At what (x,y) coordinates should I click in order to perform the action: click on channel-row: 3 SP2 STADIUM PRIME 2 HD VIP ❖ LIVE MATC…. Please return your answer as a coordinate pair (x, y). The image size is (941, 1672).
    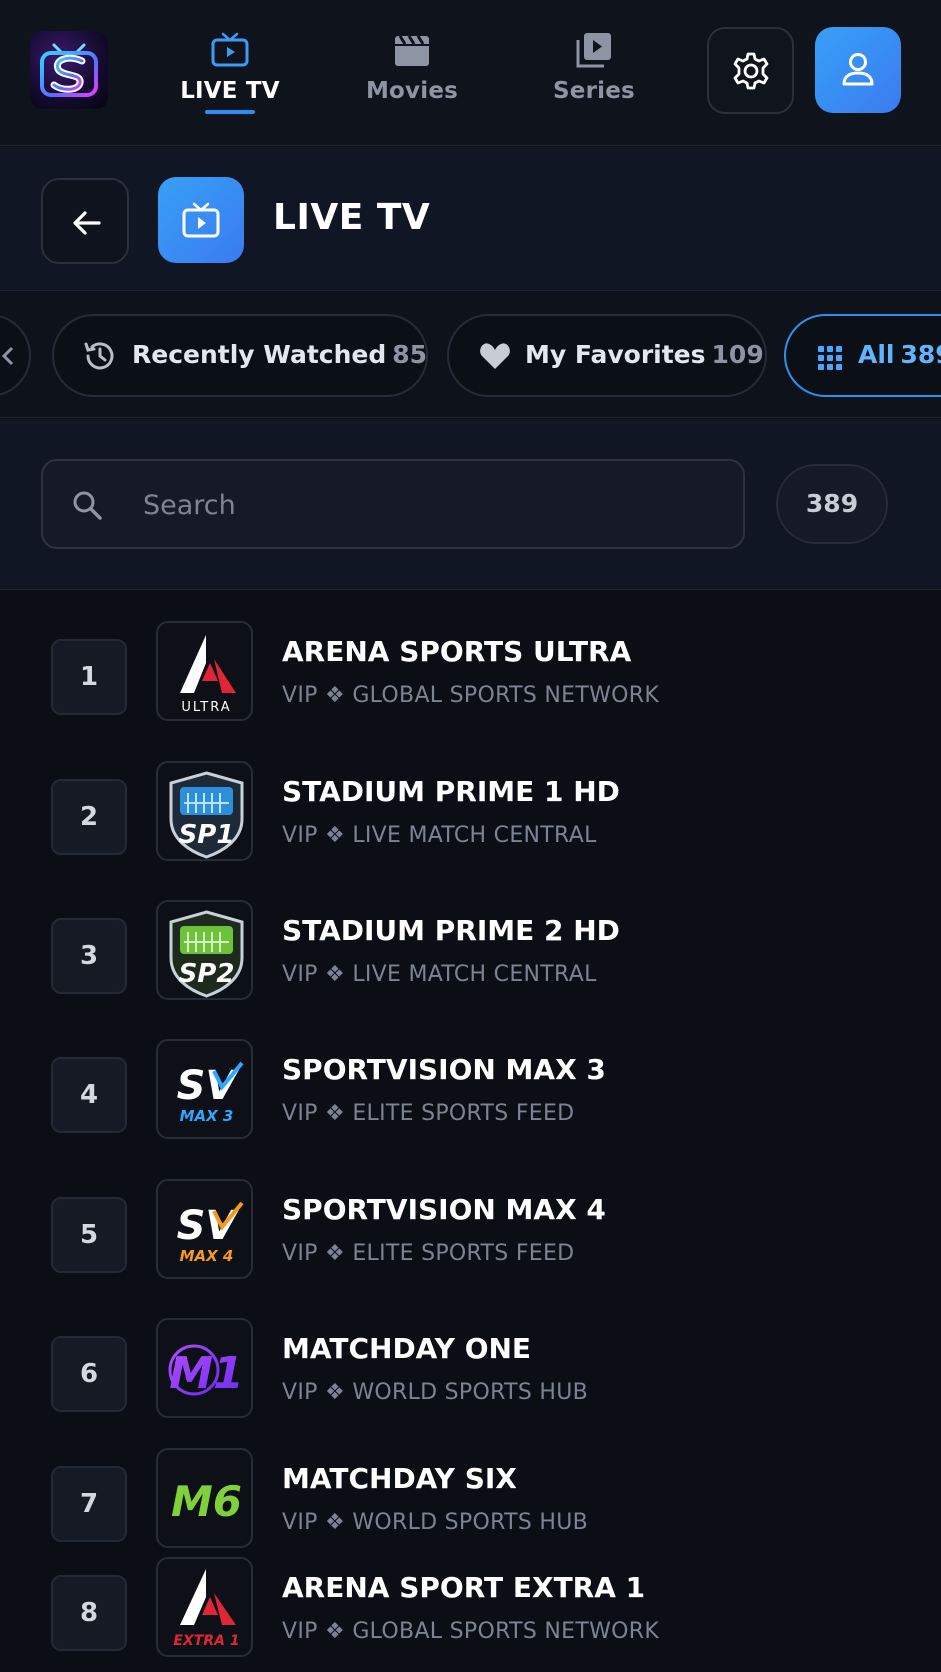
    Looking at the image, I should click on (470, 960).